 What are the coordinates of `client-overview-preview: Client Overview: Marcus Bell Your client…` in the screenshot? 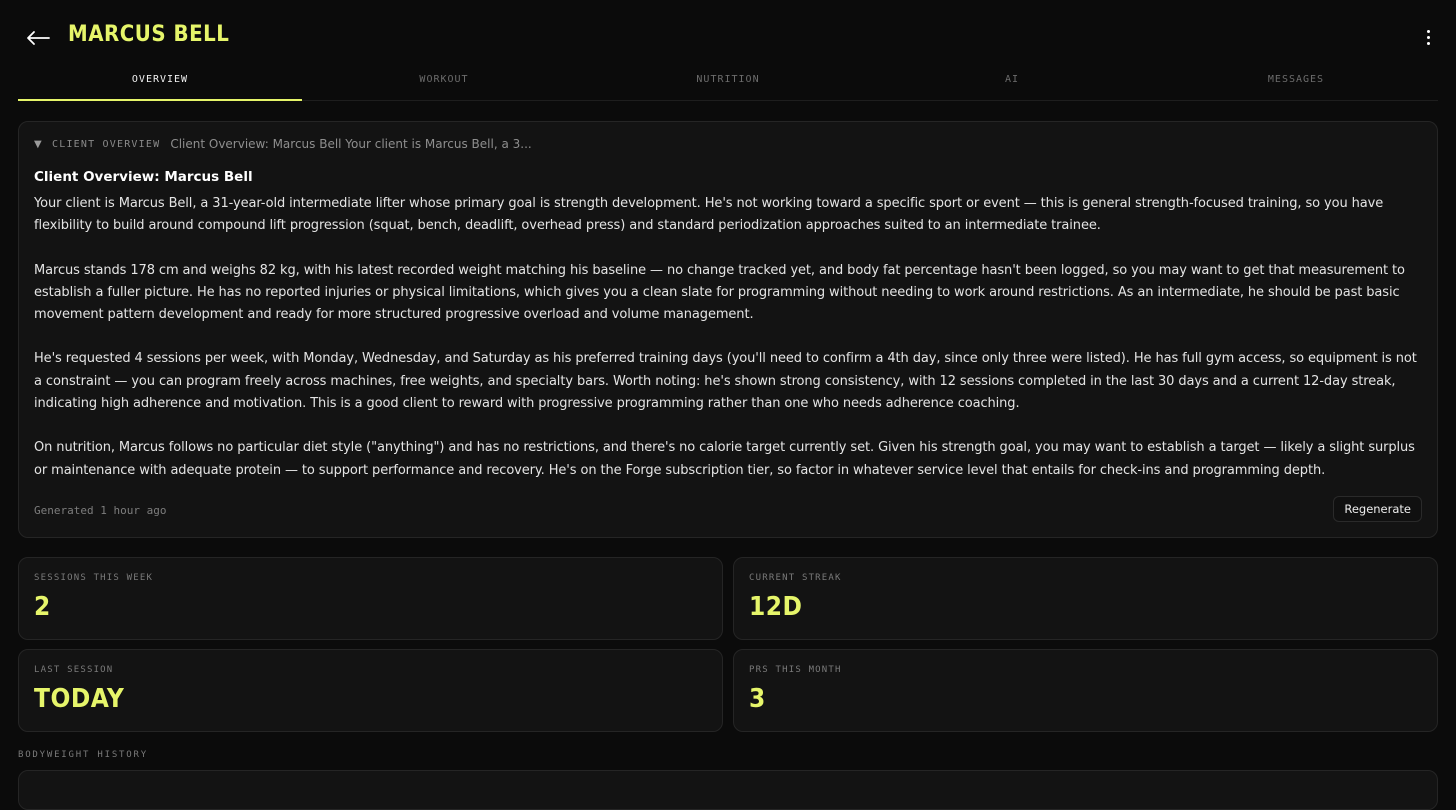 It's located at (351, 144).